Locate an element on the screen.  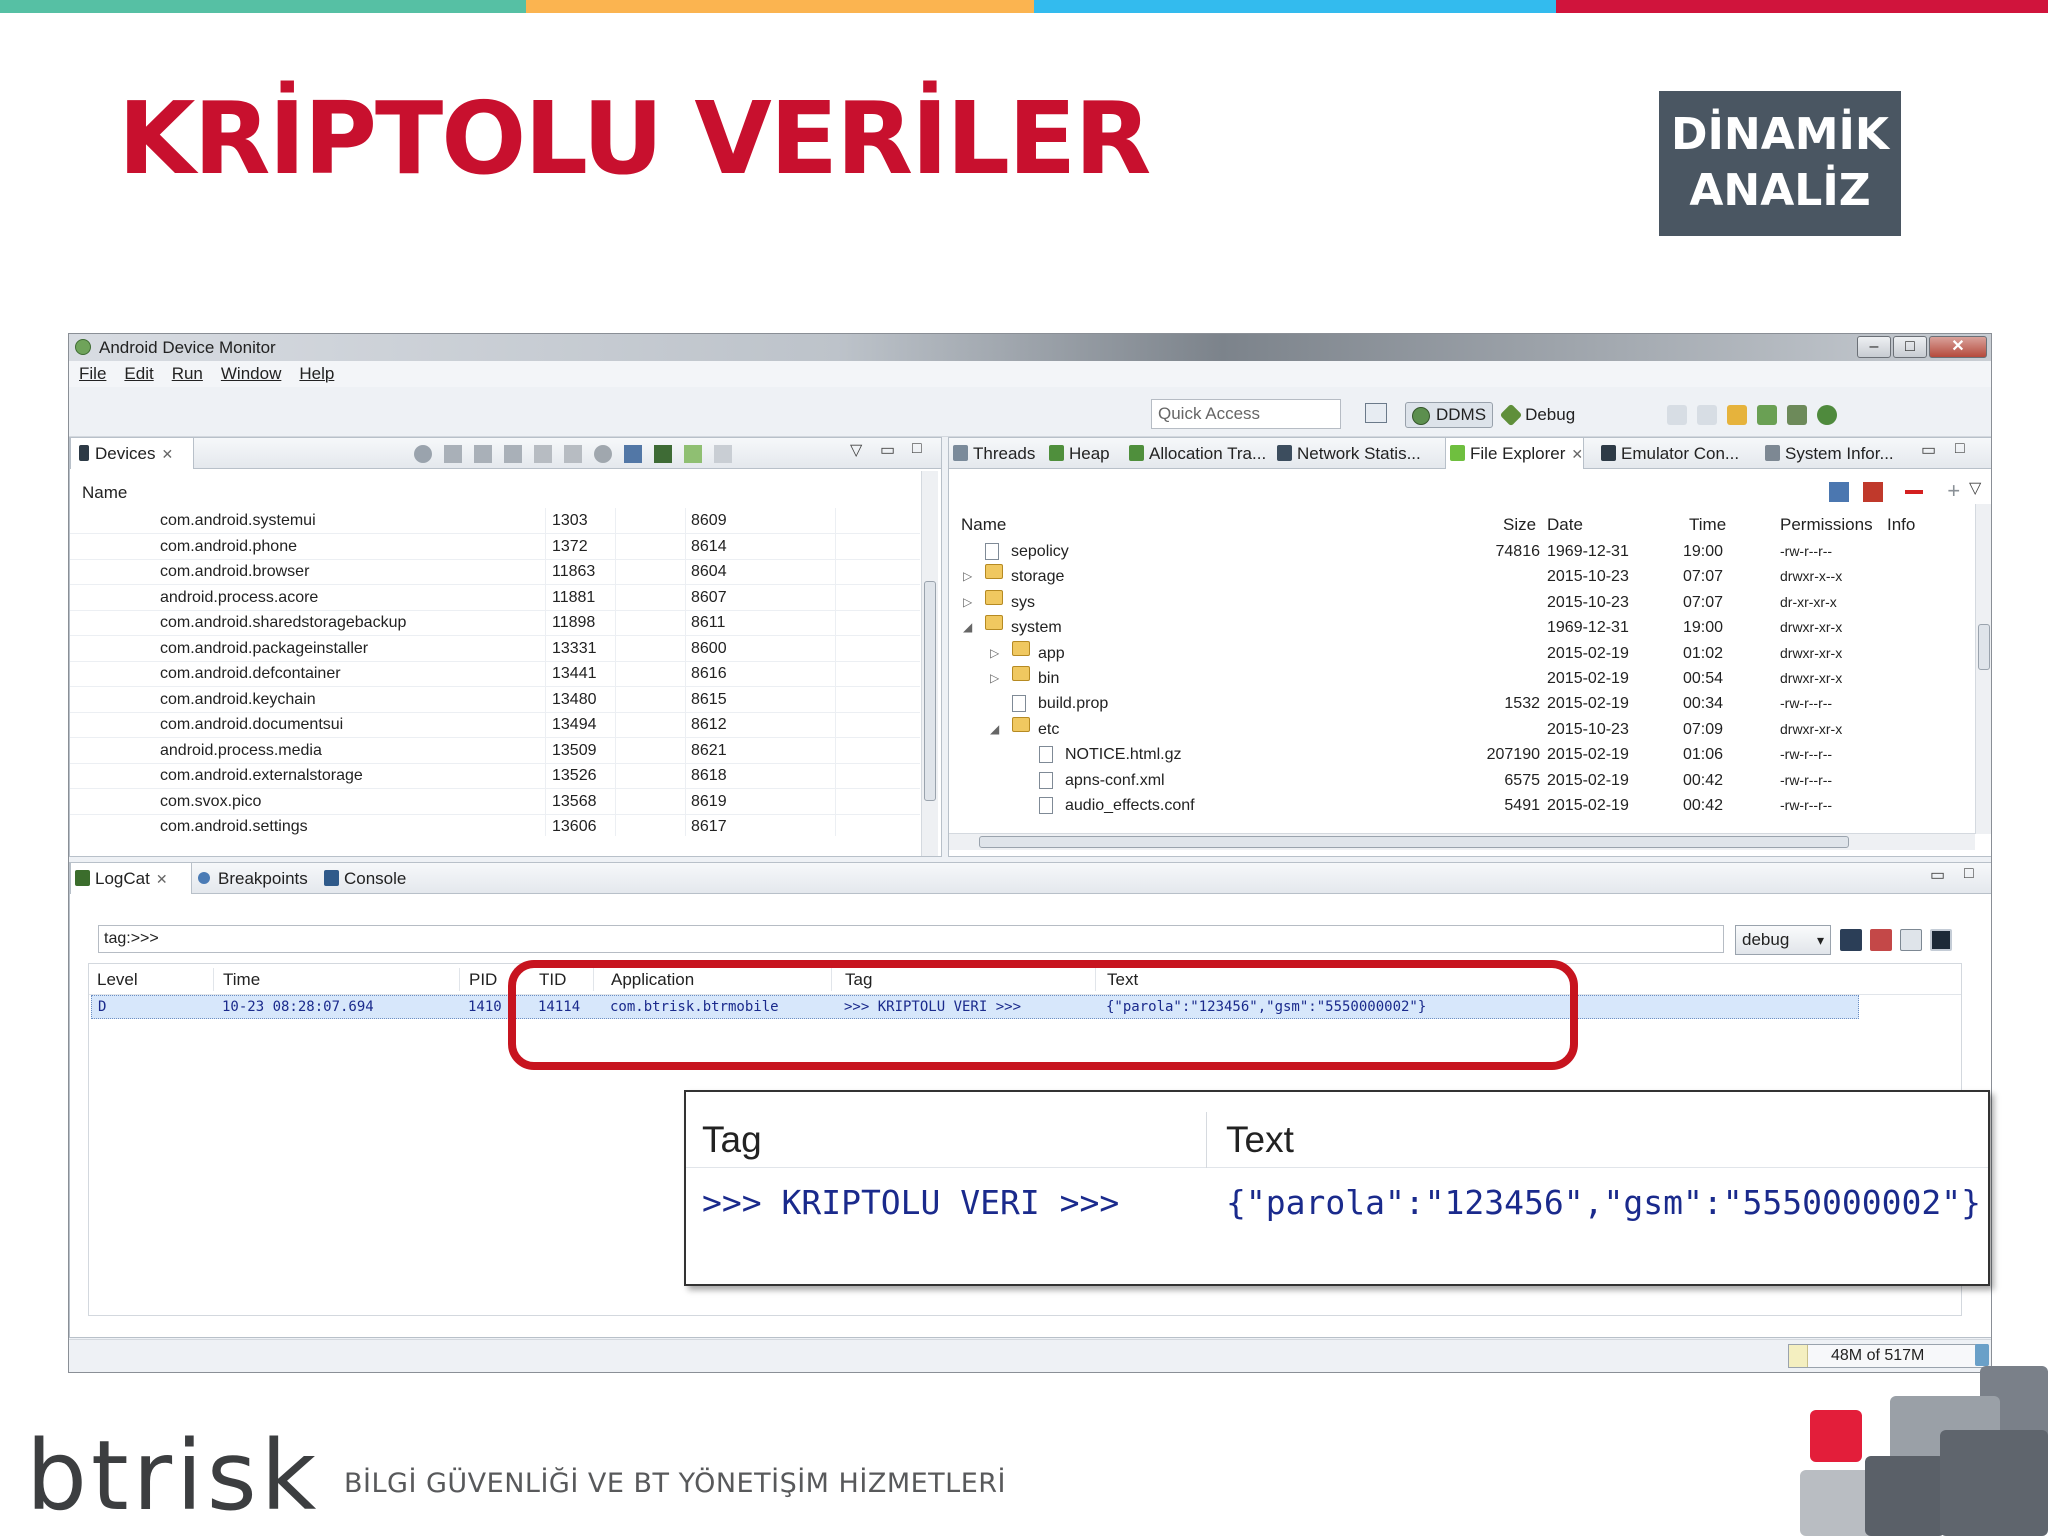
device-process-row: com.android.browser 11863 8604 is located at coordinates (495, 571).